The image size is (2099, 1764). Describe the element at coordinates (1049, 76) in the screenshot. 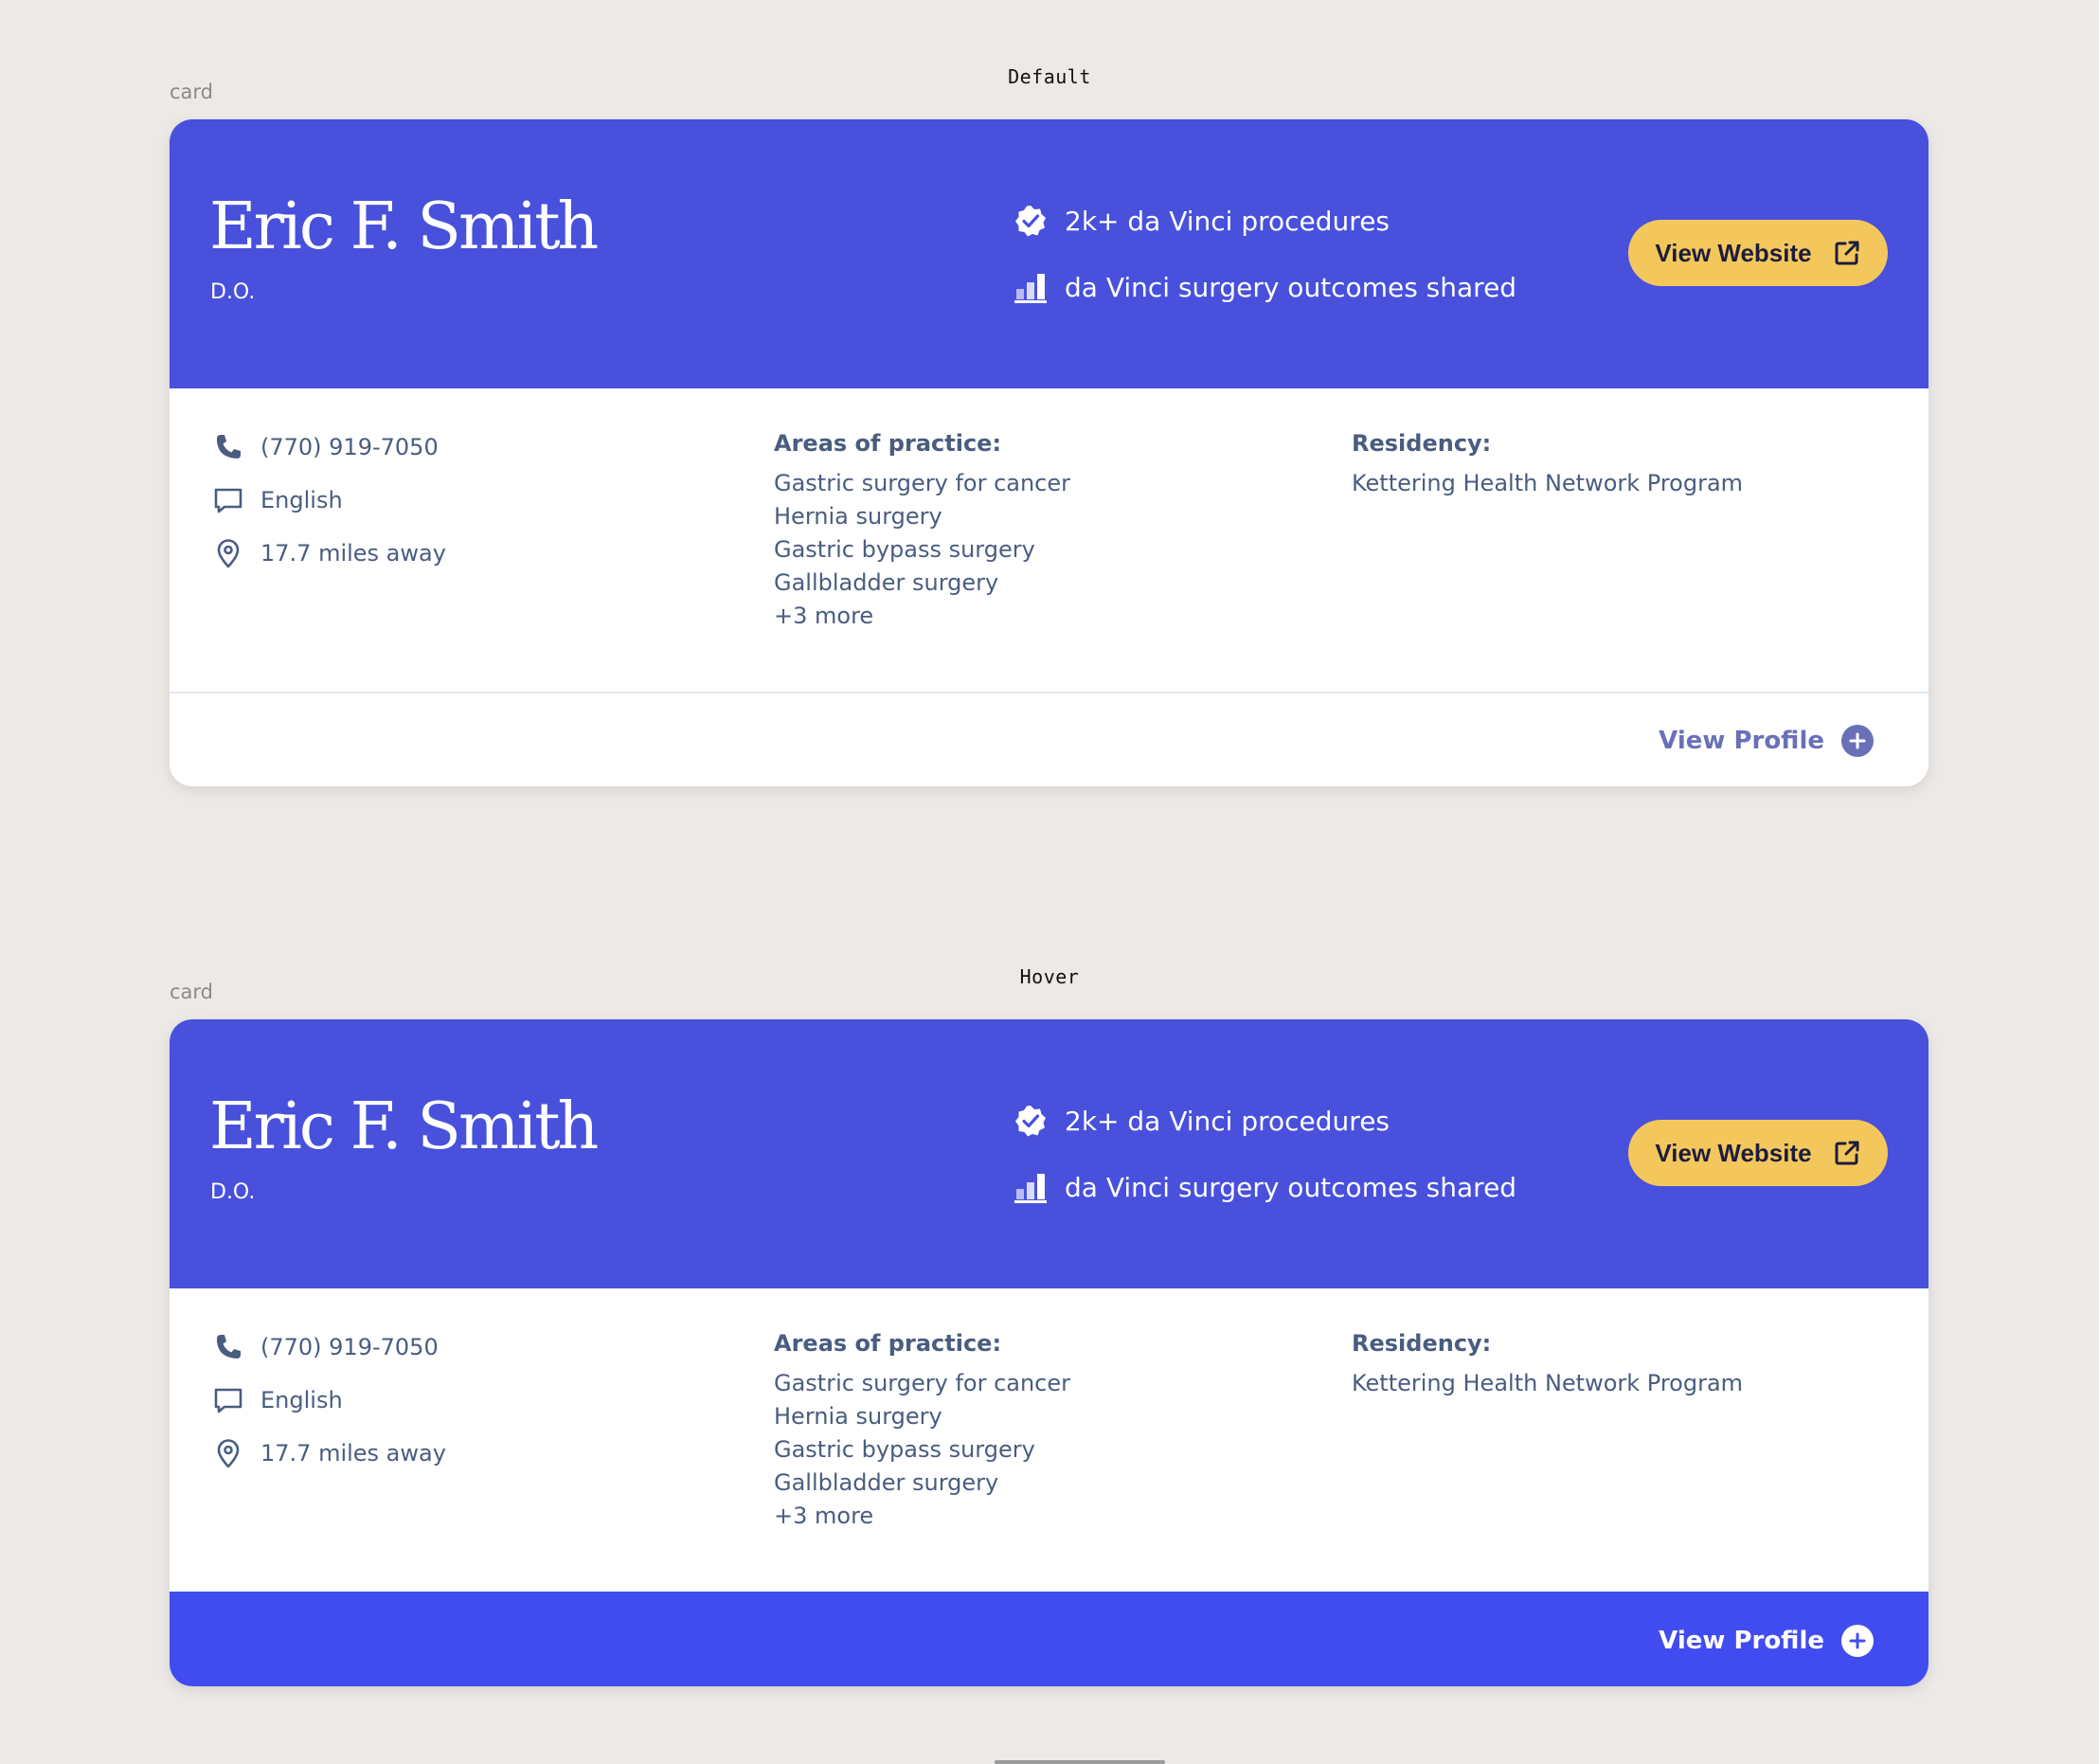

I see `state-label-default: Default` at that location.